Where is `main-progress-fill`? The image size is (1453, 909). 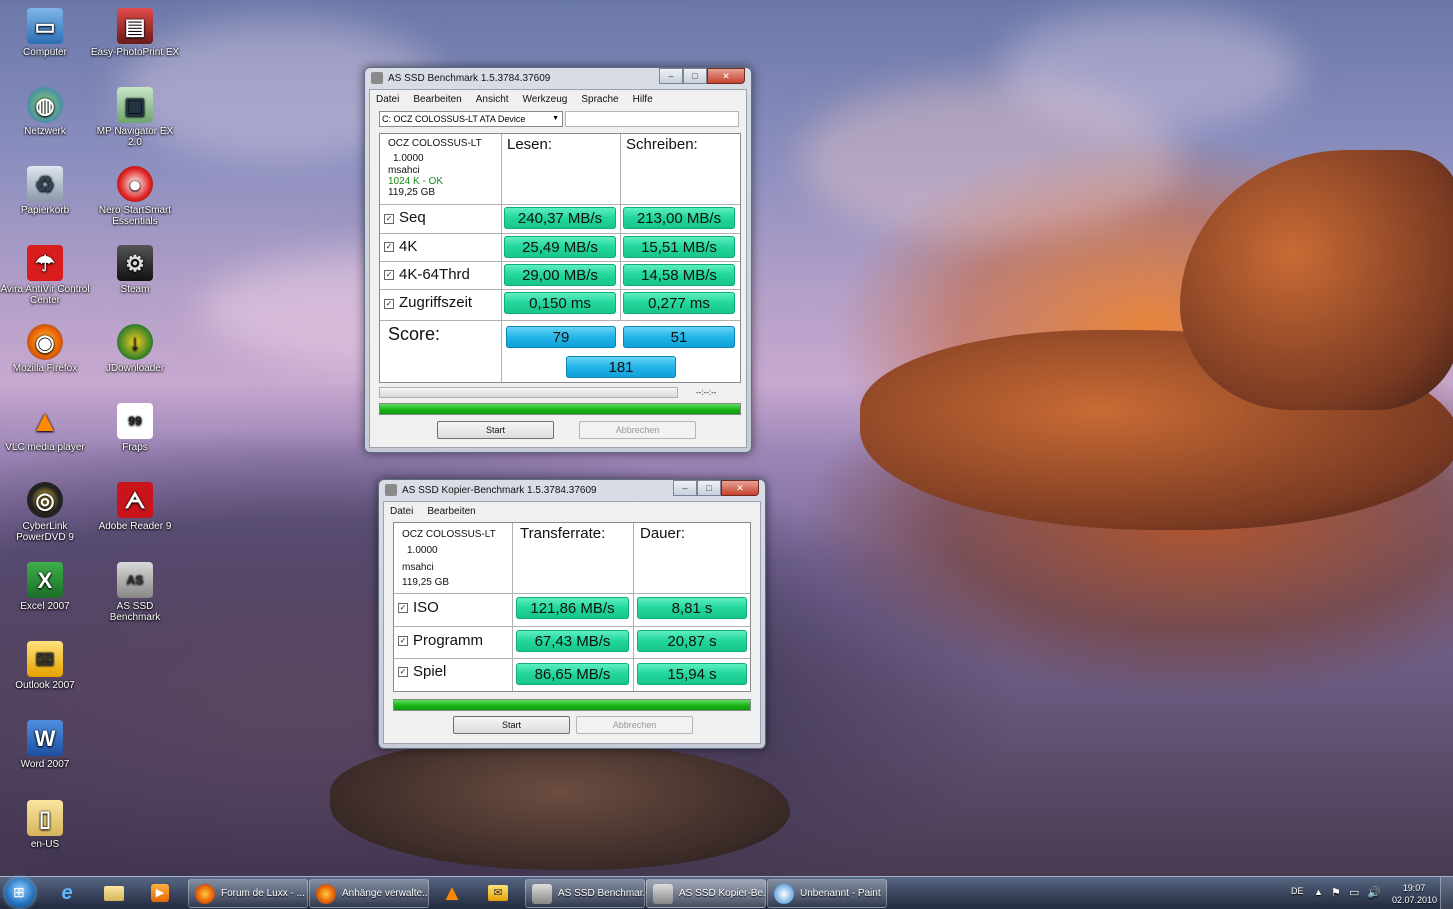 main-progress-fill is located at coordinates (560, 409).